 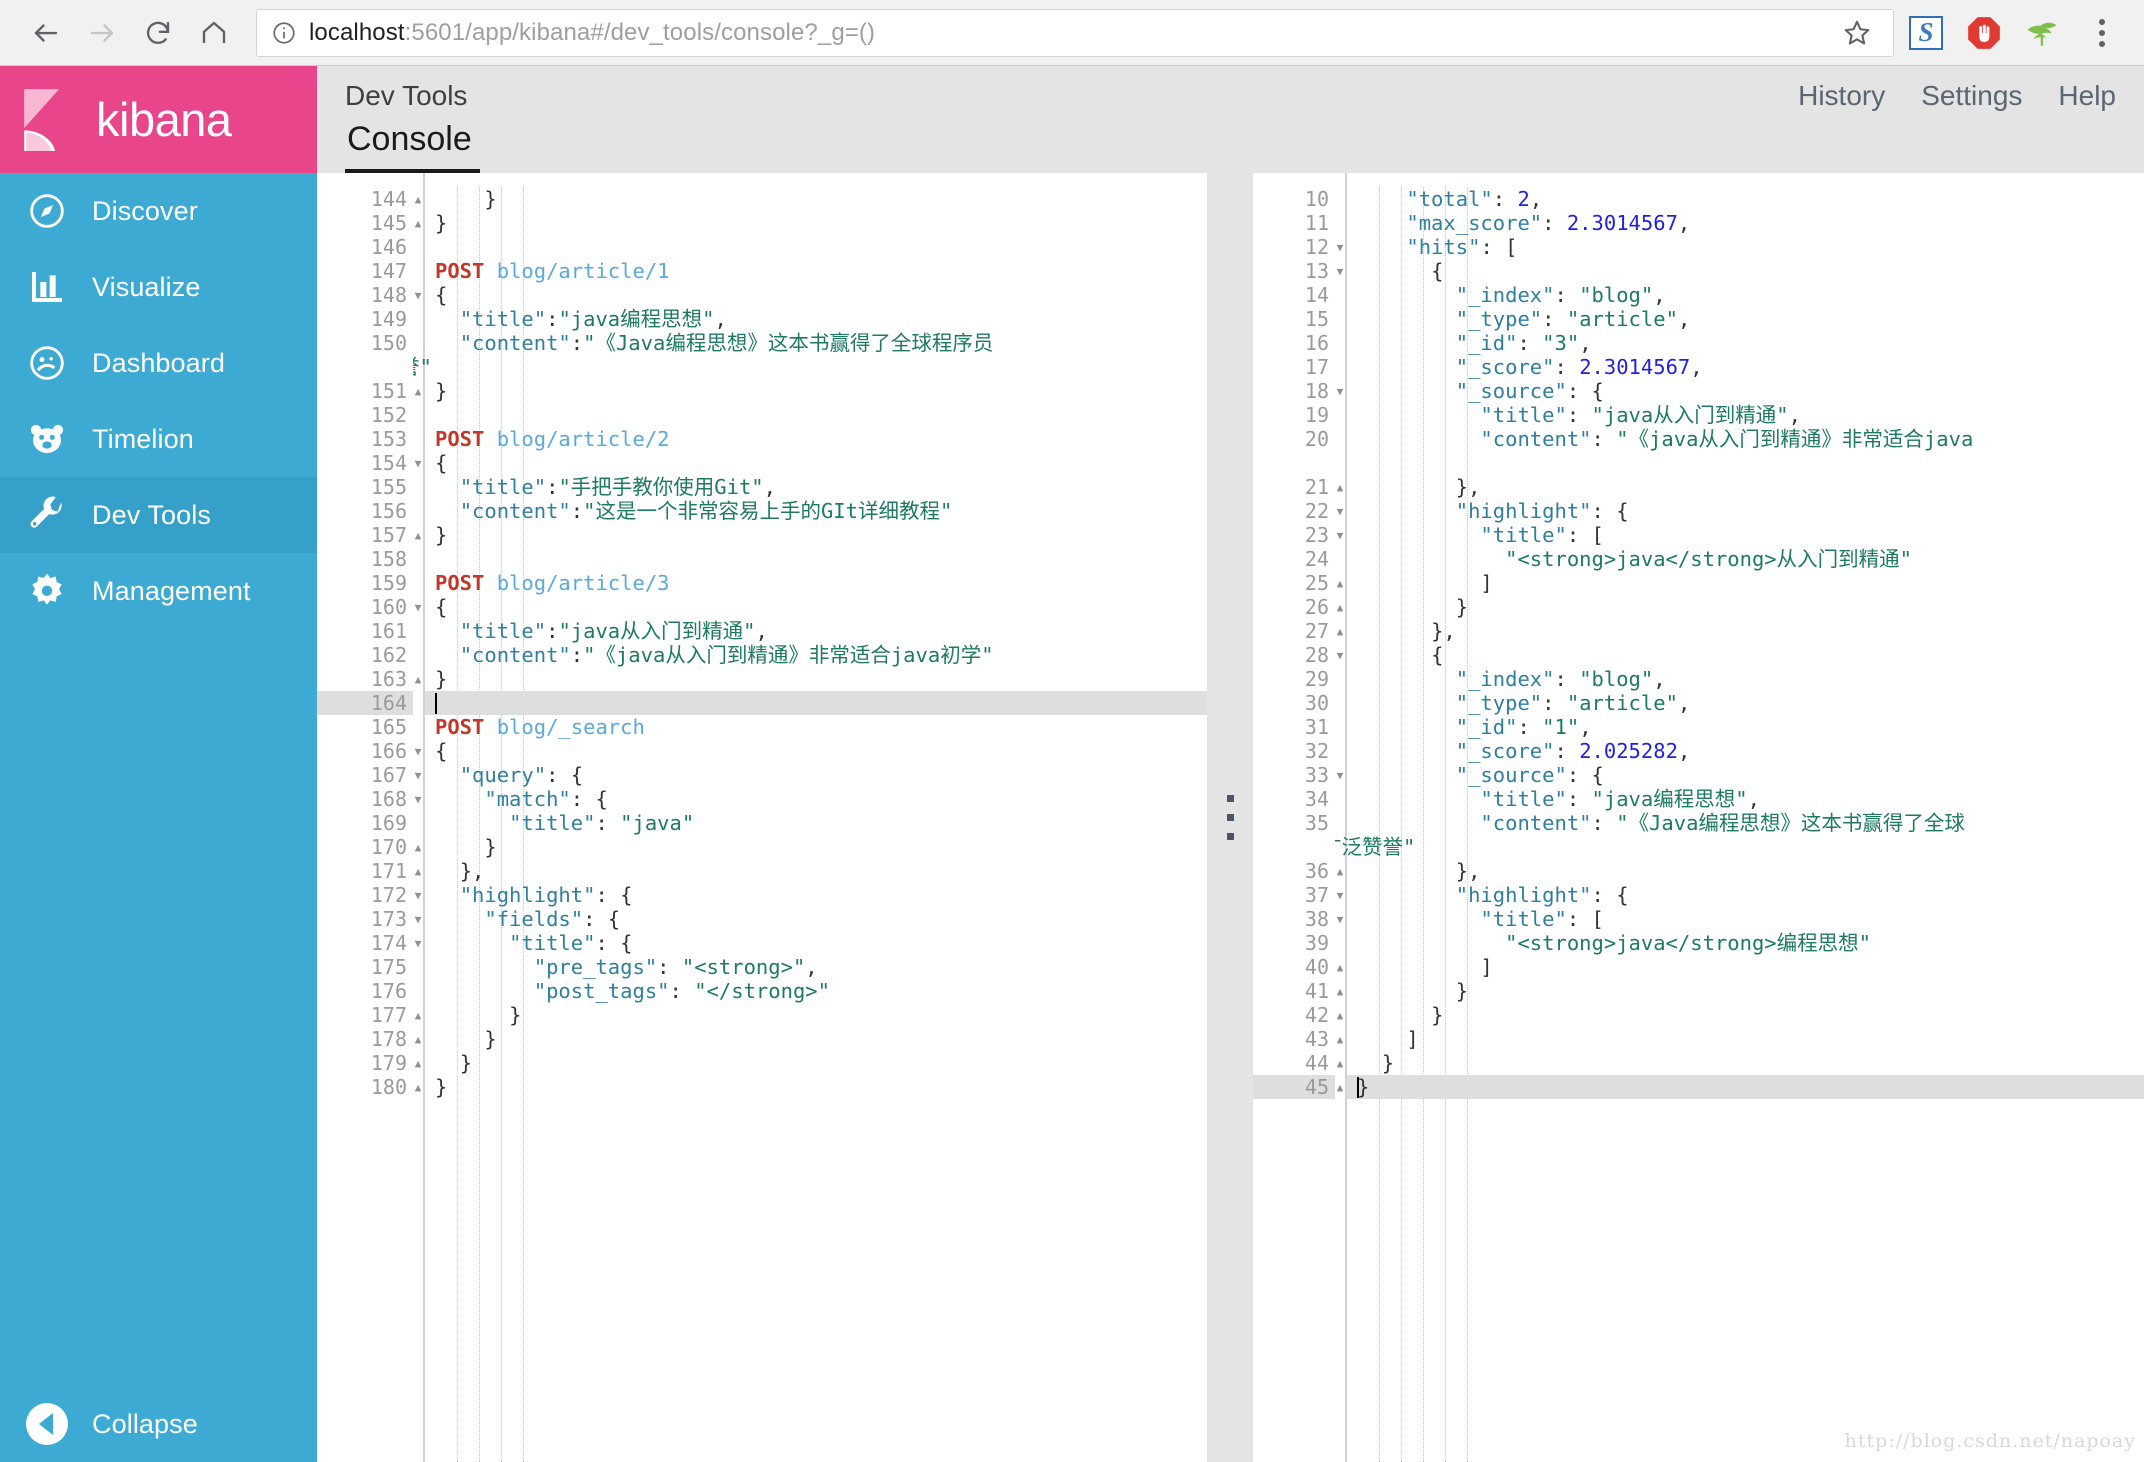 I want to click on code-line: POST blog/article/2, so click(x=816, y=439).